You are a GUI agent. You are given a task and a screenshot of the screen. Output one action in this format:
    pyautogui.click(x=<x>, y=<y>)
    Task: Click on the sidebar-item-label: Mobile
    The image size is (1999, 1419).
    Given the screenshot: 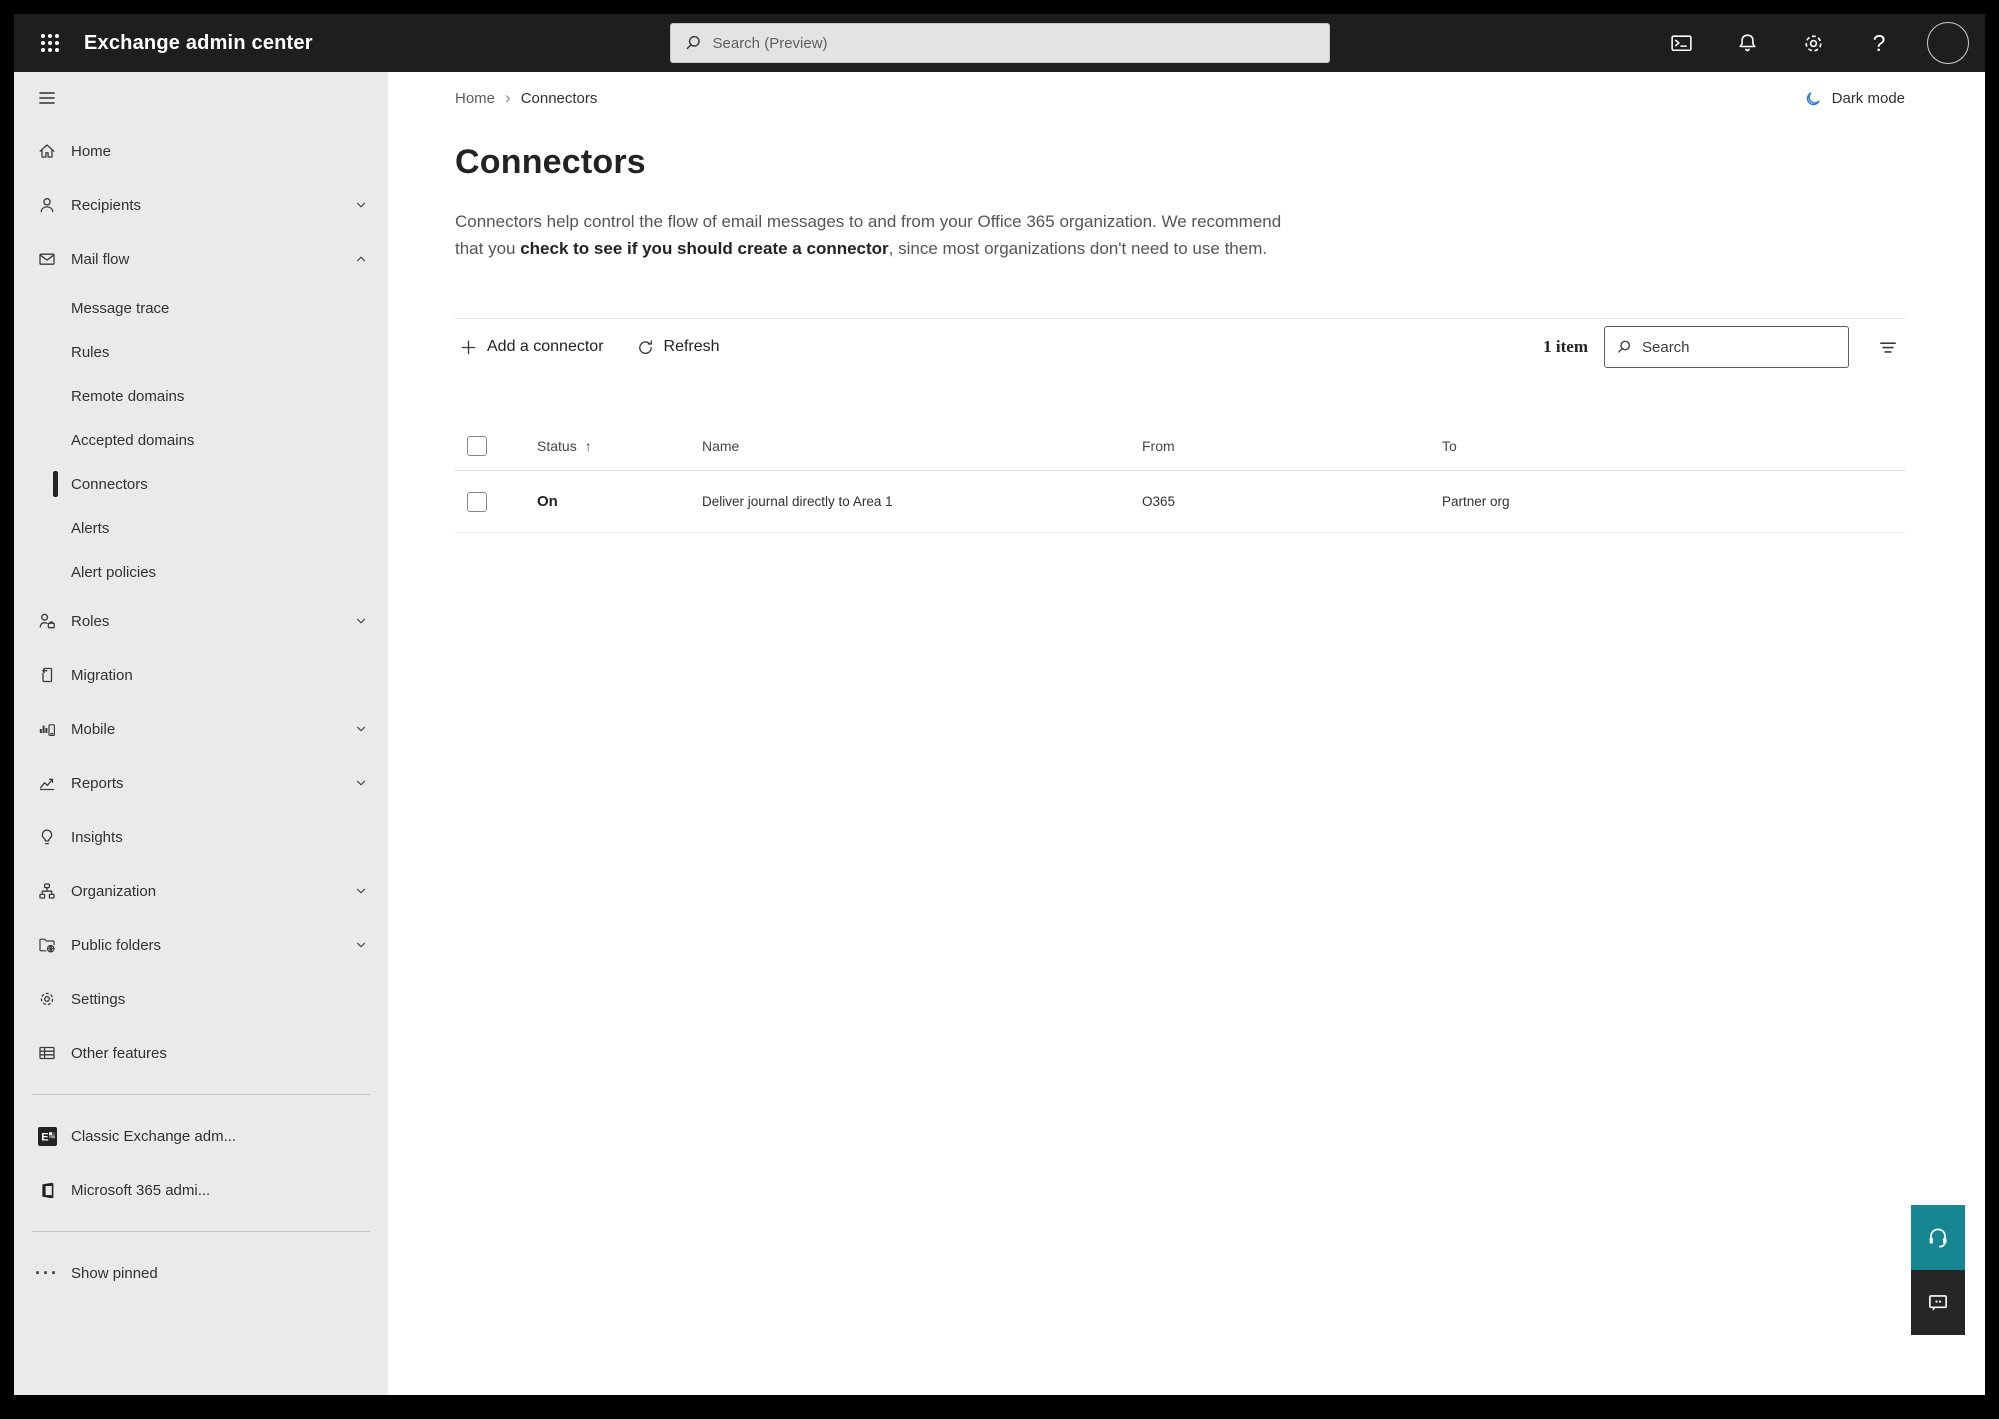 What is the action you would take?
    pyautogui.click(x=93, y=729)
    